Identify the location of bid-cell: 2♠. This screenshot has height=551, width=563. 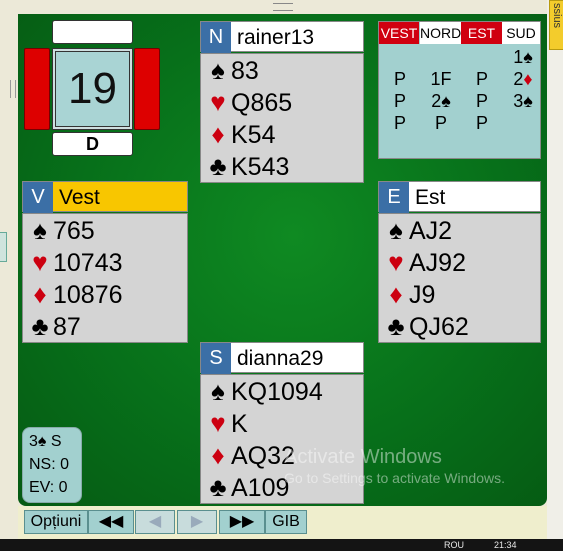
(441, 101).